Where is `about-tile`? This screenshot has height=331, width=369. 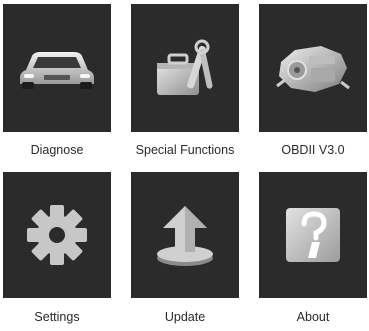 about-tile is located at coordinates (313, 235).